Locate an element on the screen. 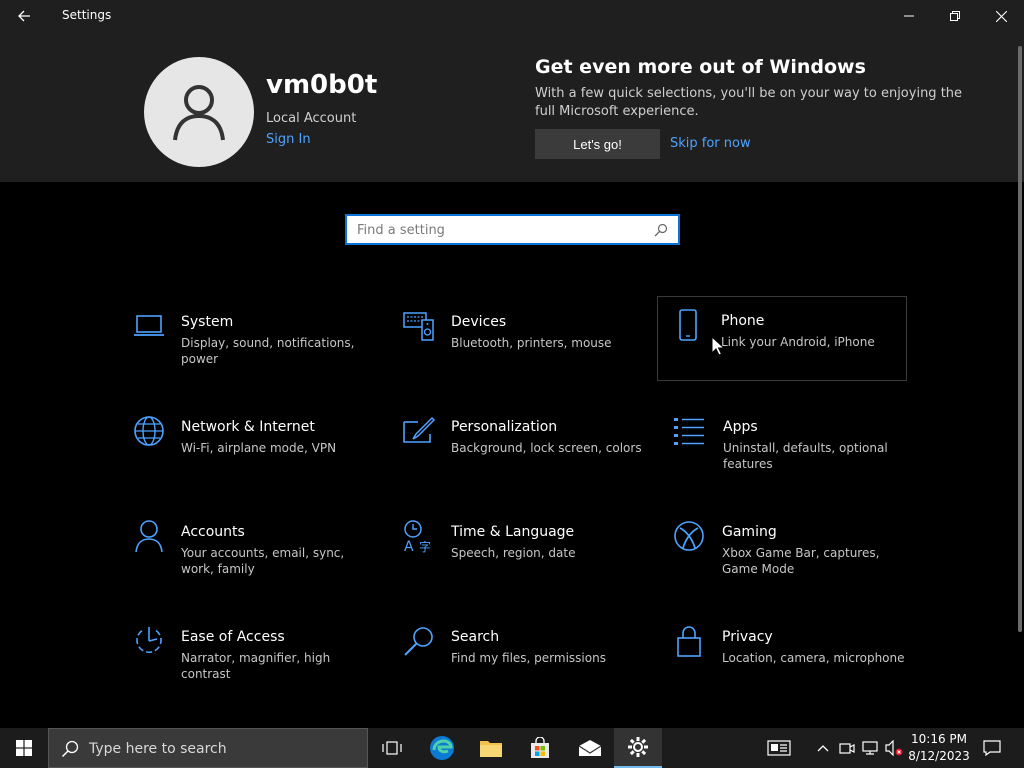  svg-text: 字 is located at coordinates (425, 546).